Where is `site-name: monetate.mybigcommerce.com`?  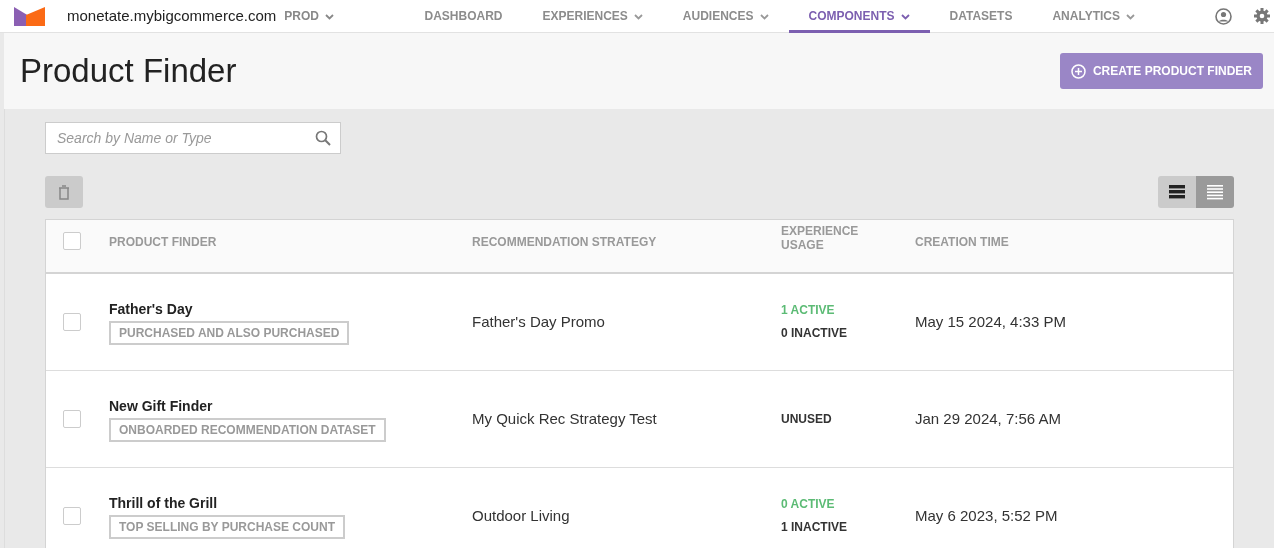 site-name: monetate.mybigcommerce.com is located at coordinates (172, 15).